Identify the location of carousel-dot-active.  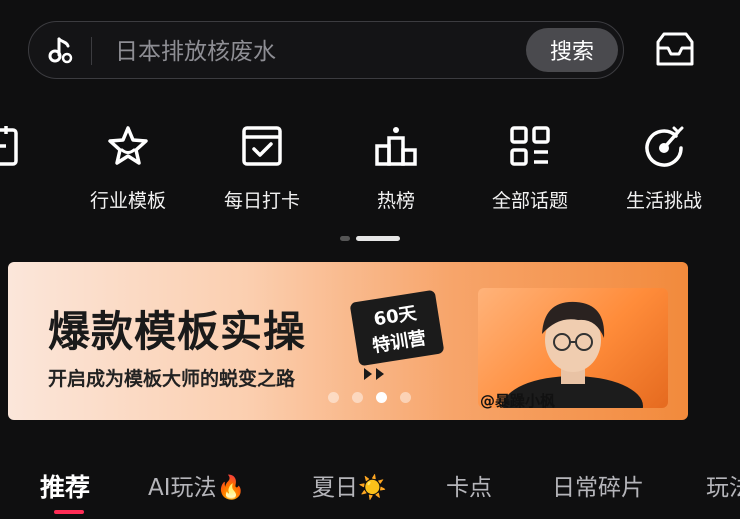
(381, 397).